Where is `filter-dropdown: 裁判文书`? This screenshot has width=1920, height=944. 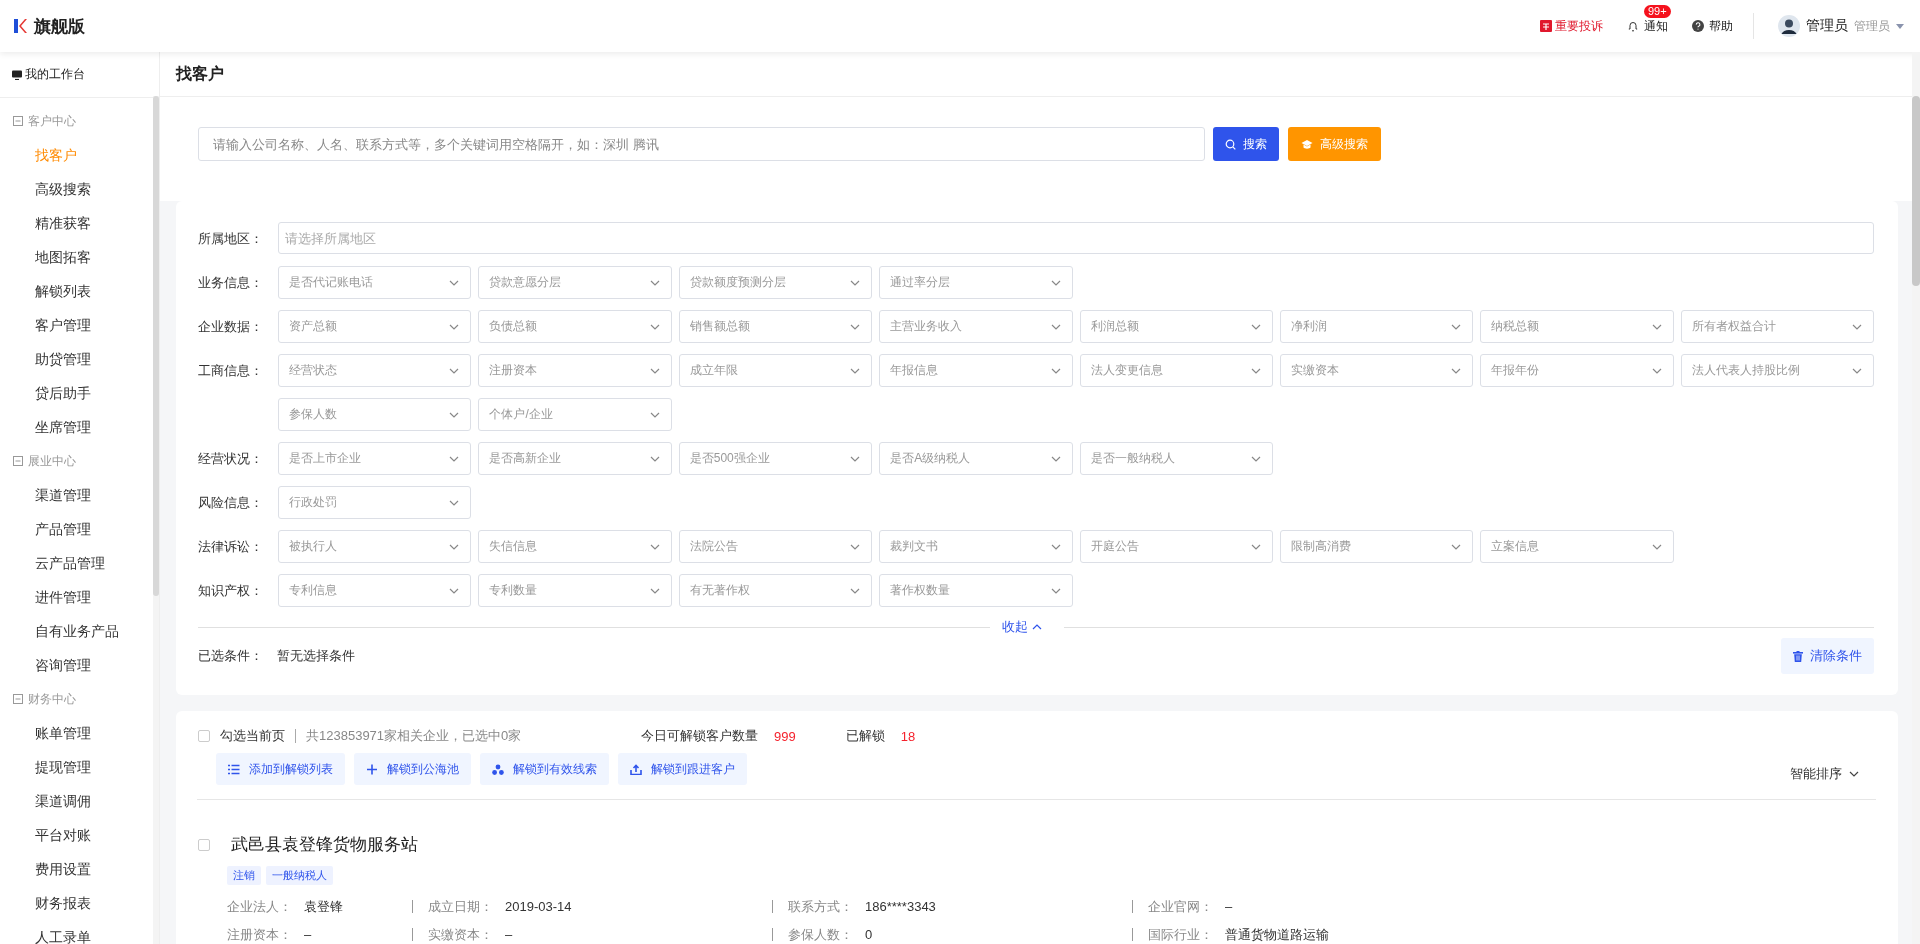
filter-dropdown: 裁判文书 is located at coordinates (976, 546).